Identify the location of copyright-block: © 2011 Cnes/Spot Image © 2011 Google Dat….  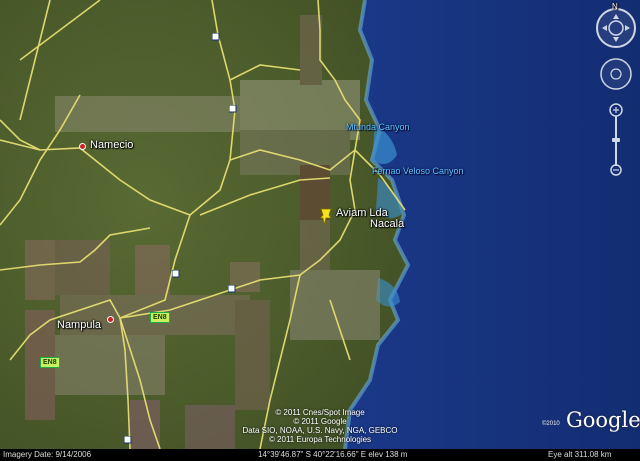
(320, 426).